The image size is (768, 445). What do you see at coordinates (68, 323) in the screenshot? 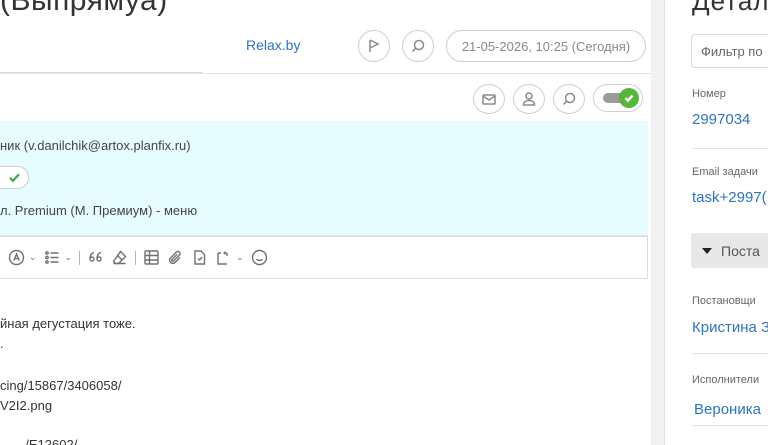
I see `editor-line: йная дегустация тоже.` at bounding box center [68, 323].